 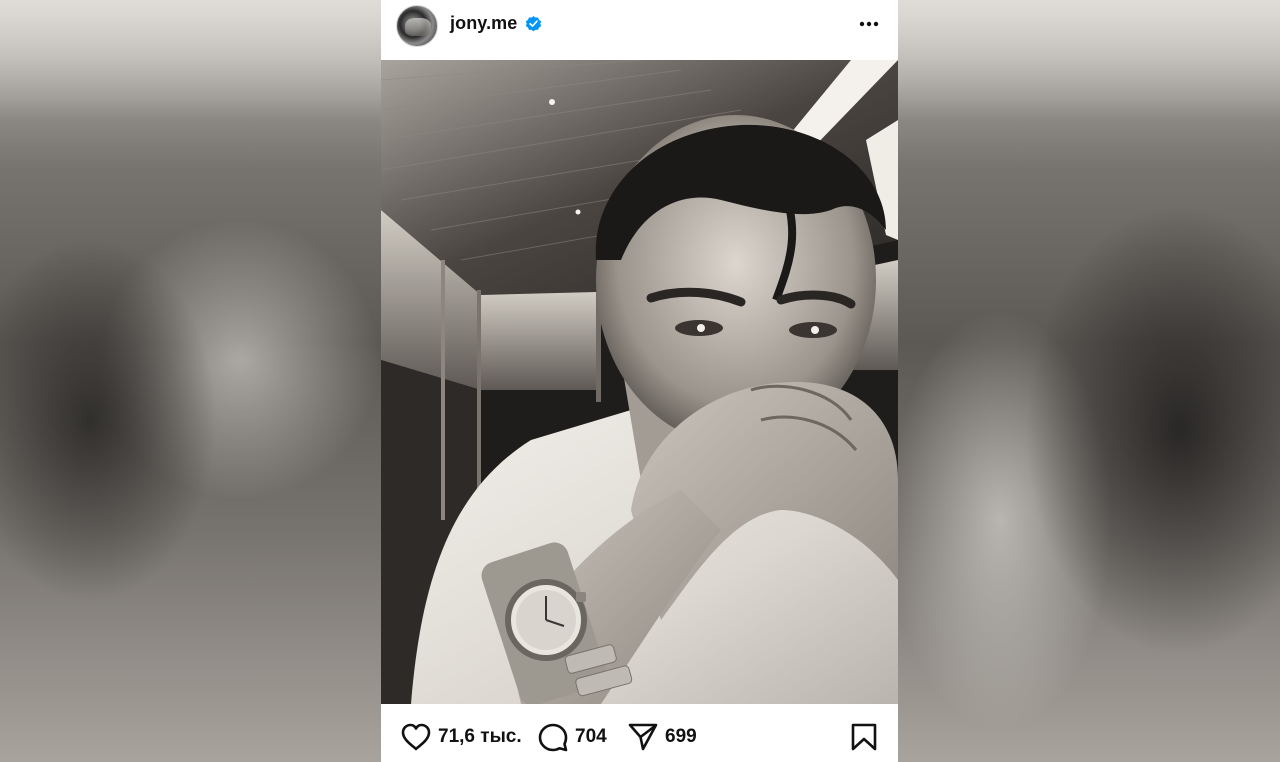 I want to click on save-action, so click(x=864, y=737).